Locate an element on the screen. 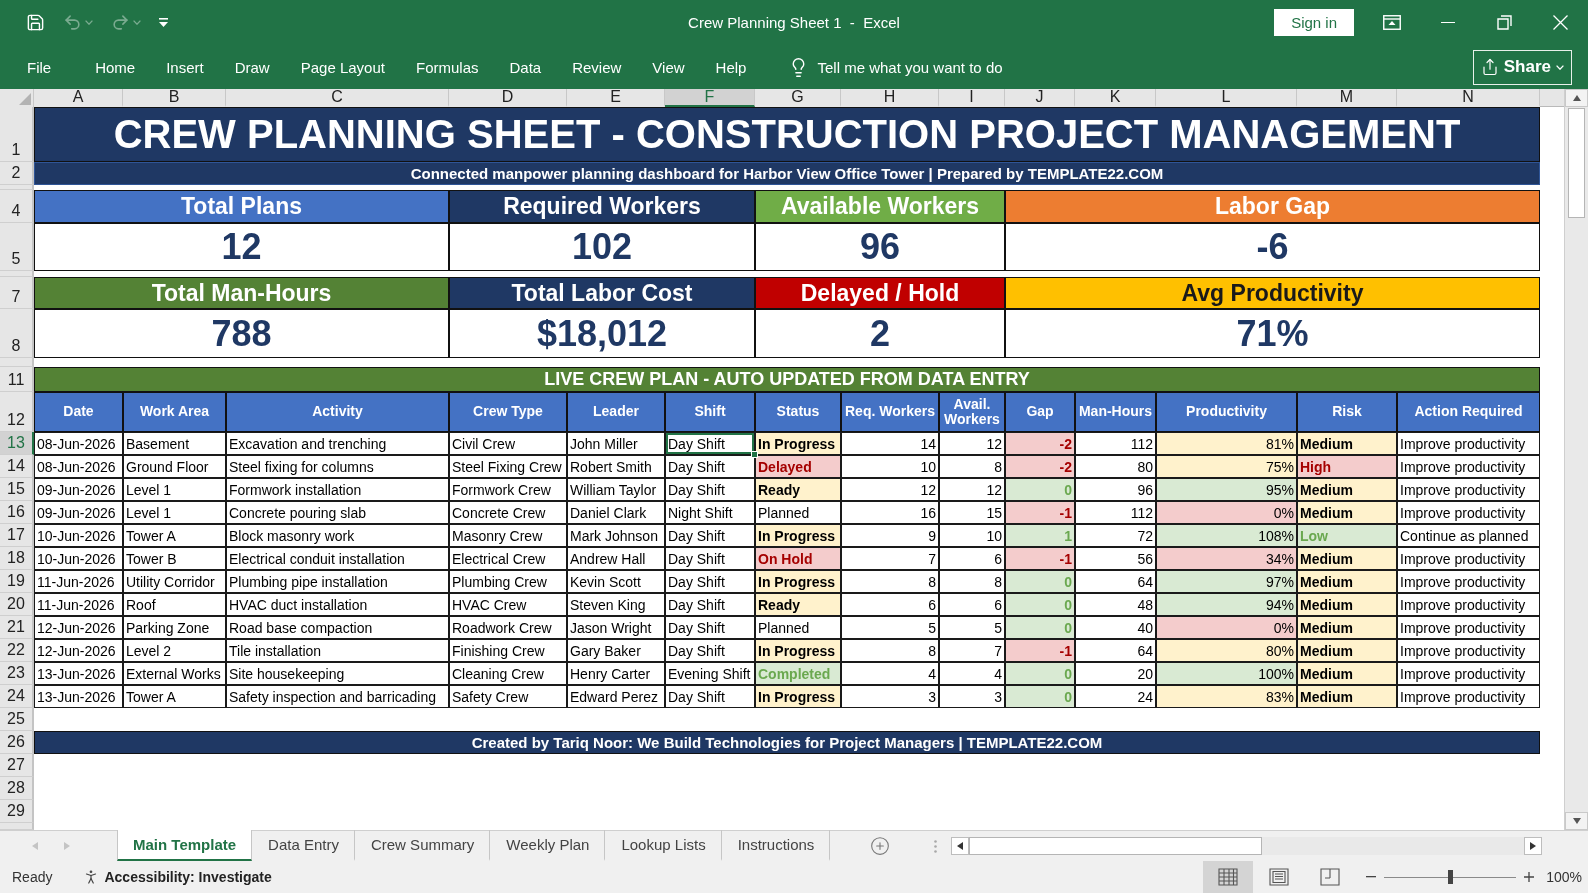 The image size is (1588, 893). fill-handle-icon is located at coordinates (754, 454).